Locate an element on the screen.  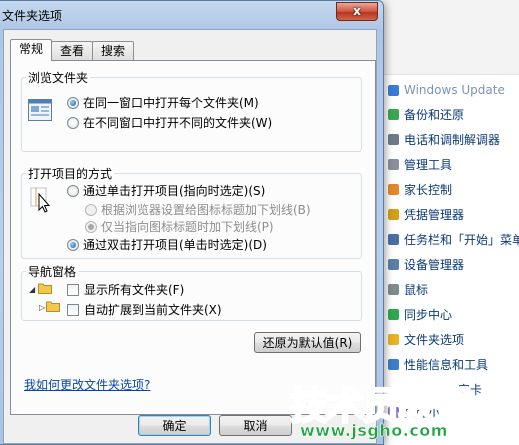
mouse-icon is located at coordinates (393, 289).